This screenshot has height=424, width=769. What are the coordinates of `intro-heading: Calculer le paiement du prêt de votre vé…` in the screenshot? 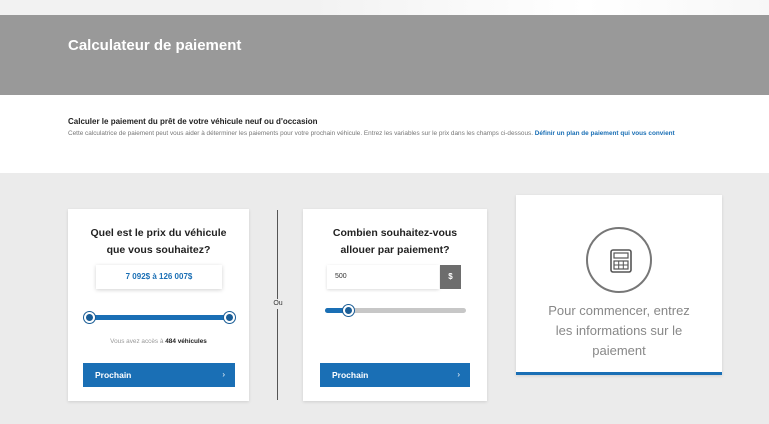 It's located at (193, 121).